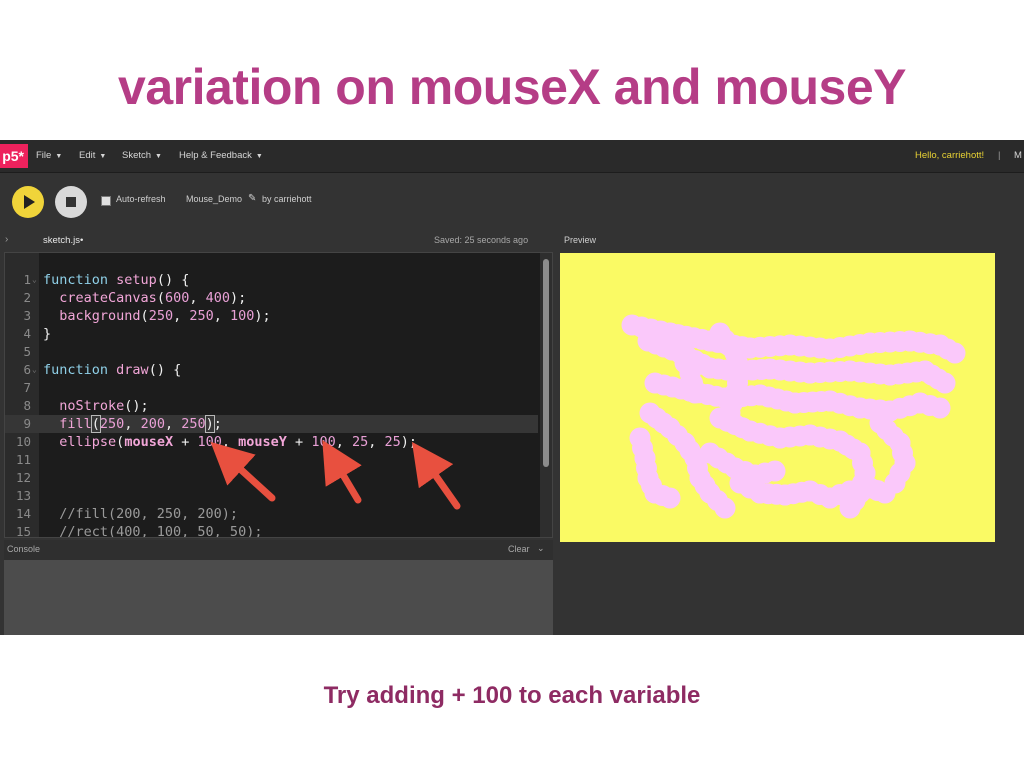  Describe the element at coordinates (112, 370) in the screenshot. I see `code-text: function draw() {` at that location.